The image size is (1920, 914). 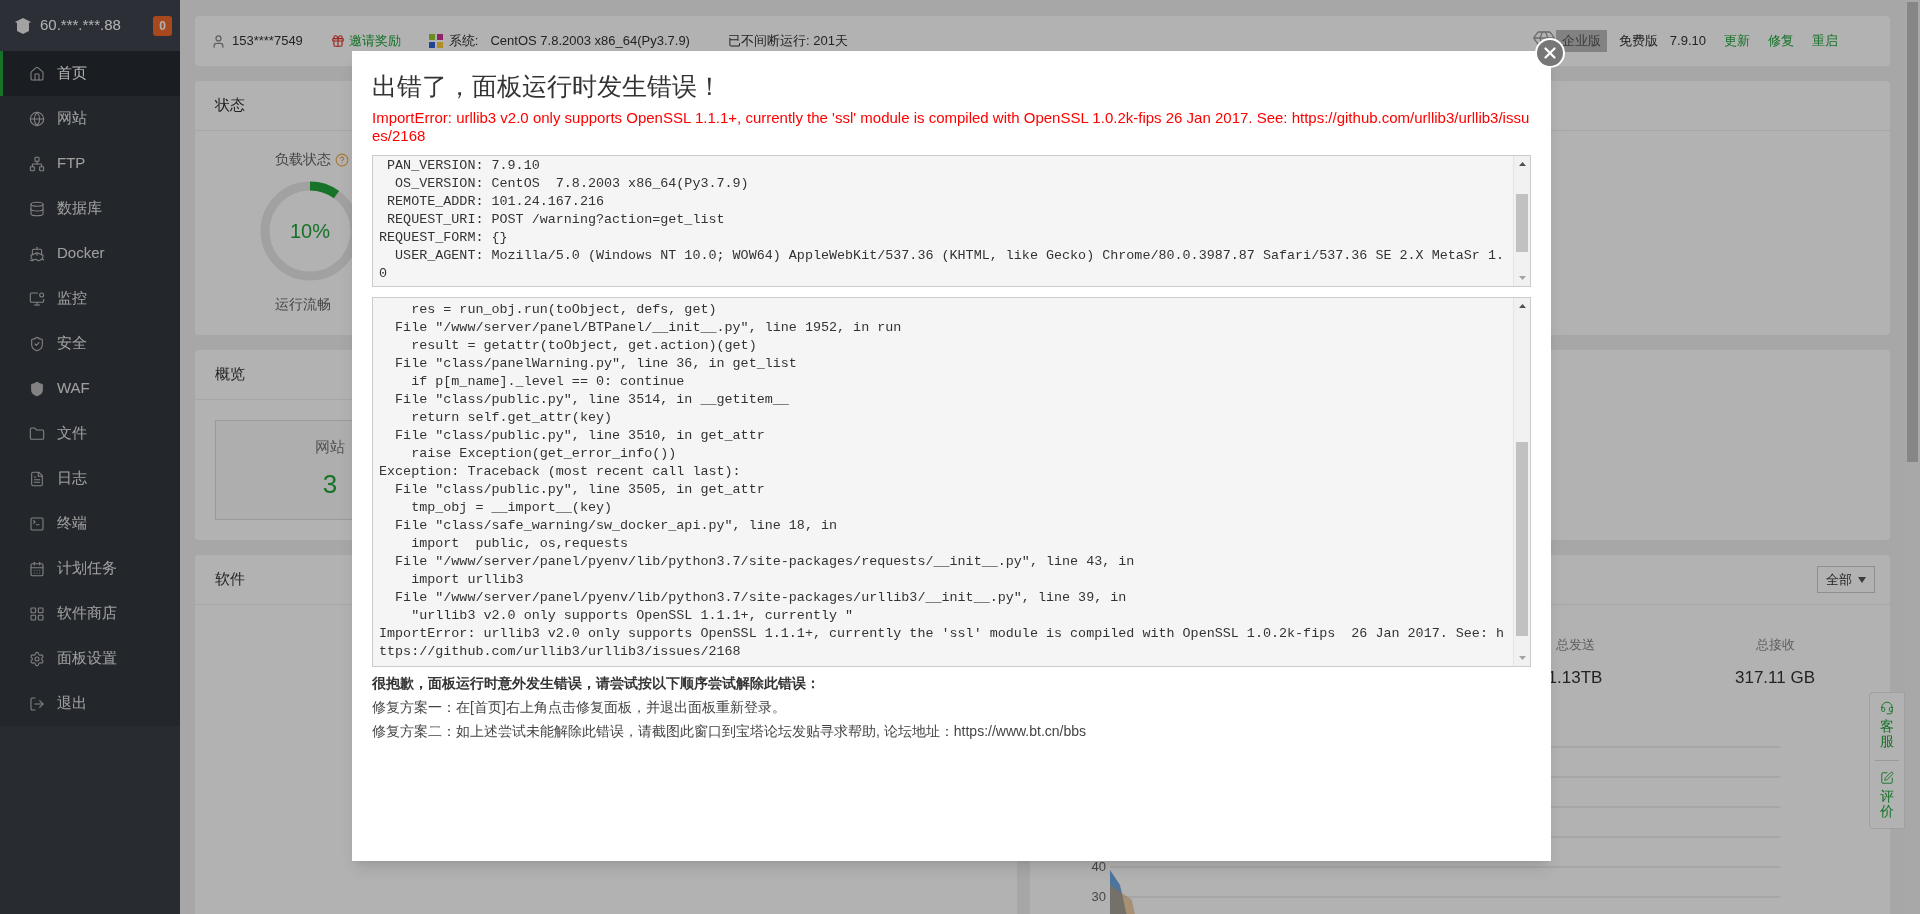 I want to click on host-address: 60.***.***.88, so click(x=81, y=25).